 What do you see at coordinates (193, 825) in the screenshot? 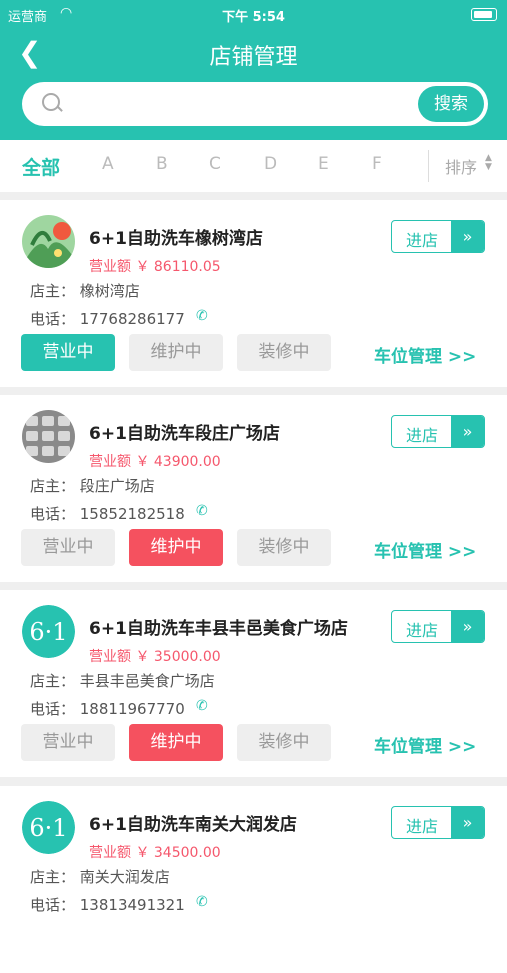
I see `store-name: 6+1自助洗车南关大润发店` at bounding box center [193, 825].